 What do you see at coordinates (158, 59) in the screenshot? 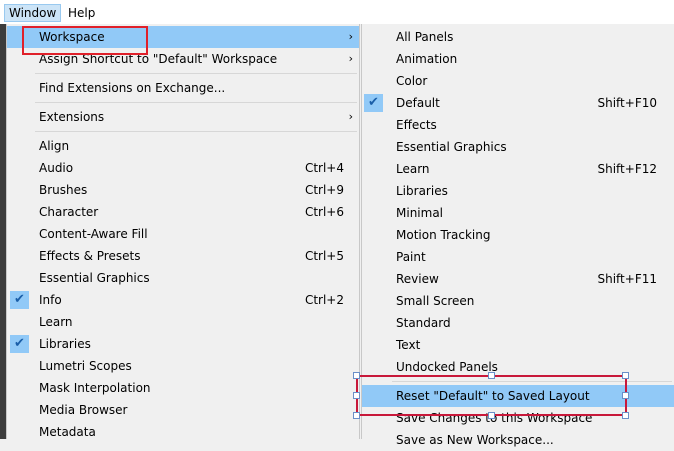
I see `menu-item-label: Assign Shortcut to "Default" Workspace` at bounding box center [158, 59].